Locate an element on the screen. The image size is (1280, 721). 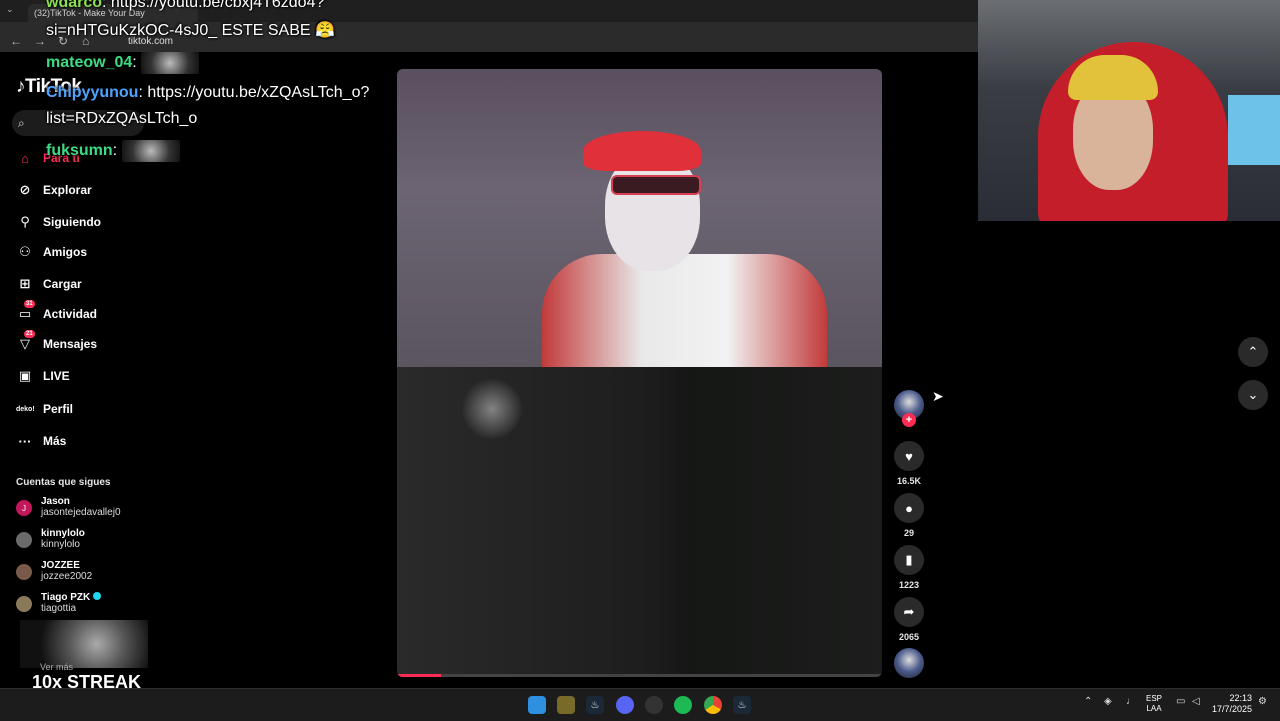
sidebar-item-siguiendo: ⚲ Siguiendo is located at coordinates (58, 222).